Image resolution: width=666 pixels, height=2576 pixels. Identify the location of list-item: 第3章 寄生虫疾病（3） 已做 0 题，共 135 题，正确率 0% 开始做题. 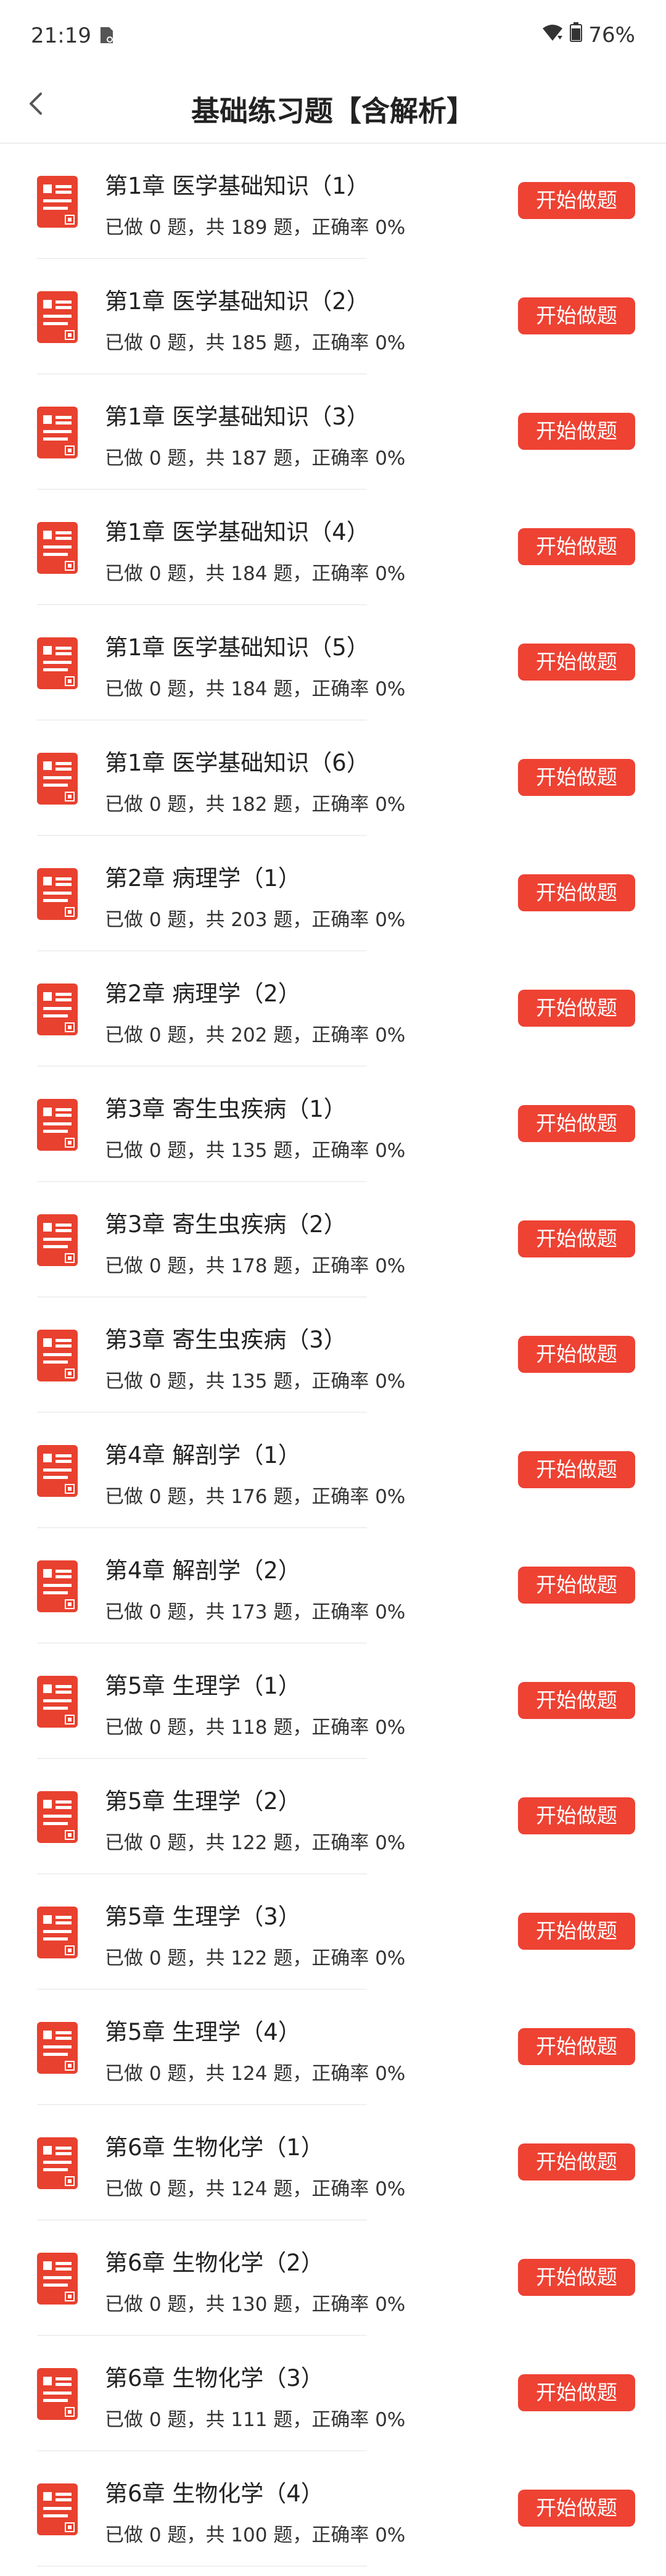
(333, 1355).